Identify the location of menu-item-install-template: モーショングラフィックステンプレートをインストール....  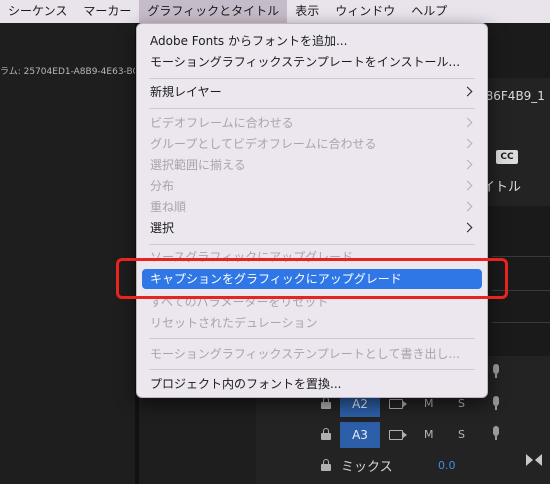
(312, 62).